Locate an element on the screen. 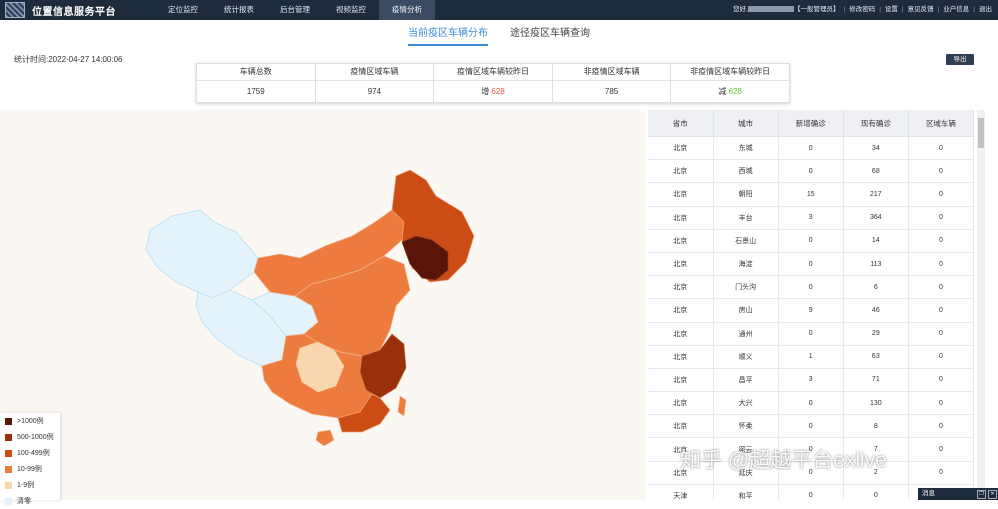  table-row: 北京 海淀 0 113 0 is located at coordinates (811, 264).